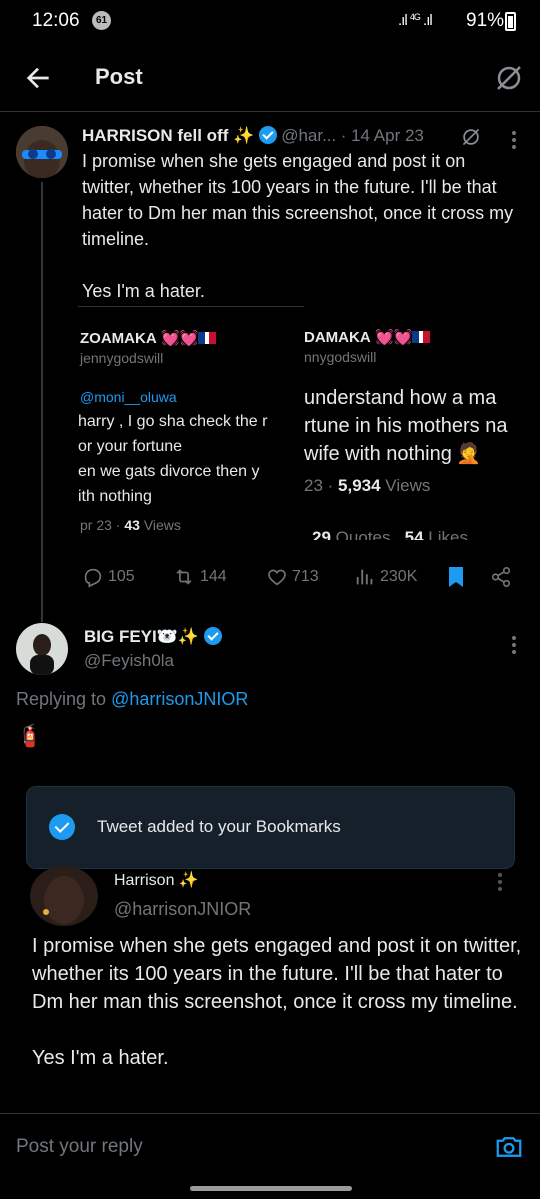  Describe the element at coordinates (122, 358) in the screenshot. I see `screenshot-author-handle: jennygodswill` at that location.